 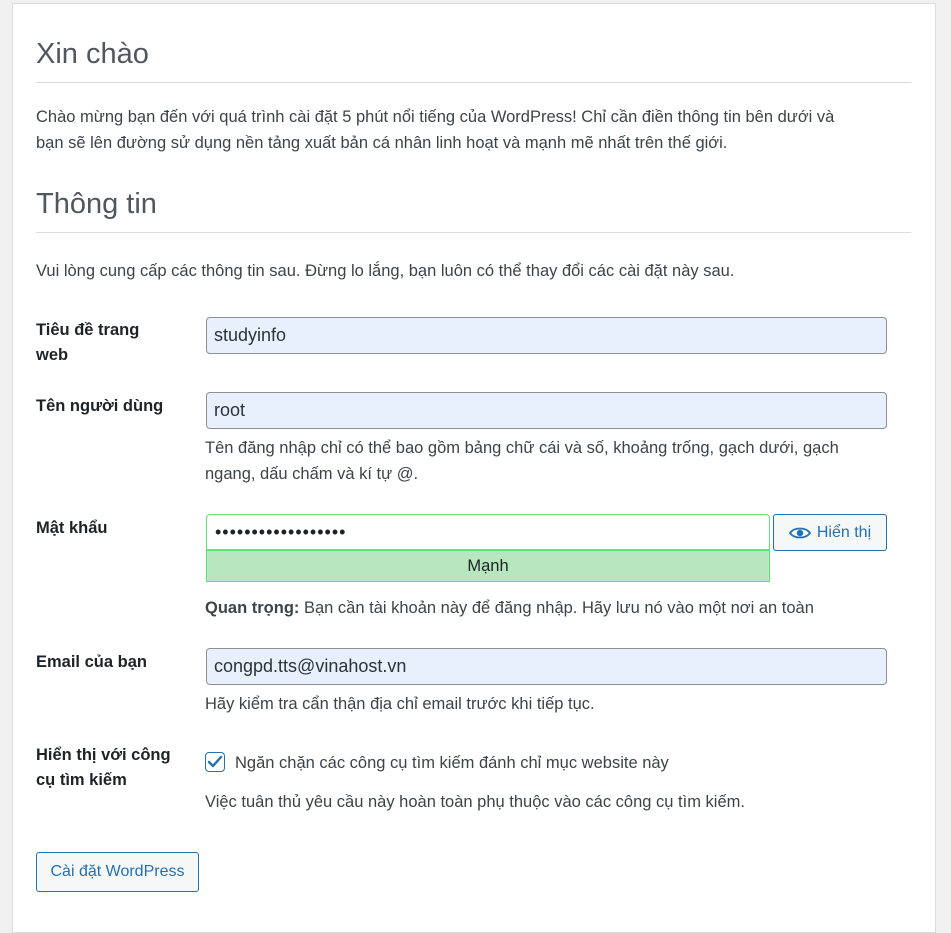 I want to click on important-label: Quan trọng:, so click(x=252, y=608).